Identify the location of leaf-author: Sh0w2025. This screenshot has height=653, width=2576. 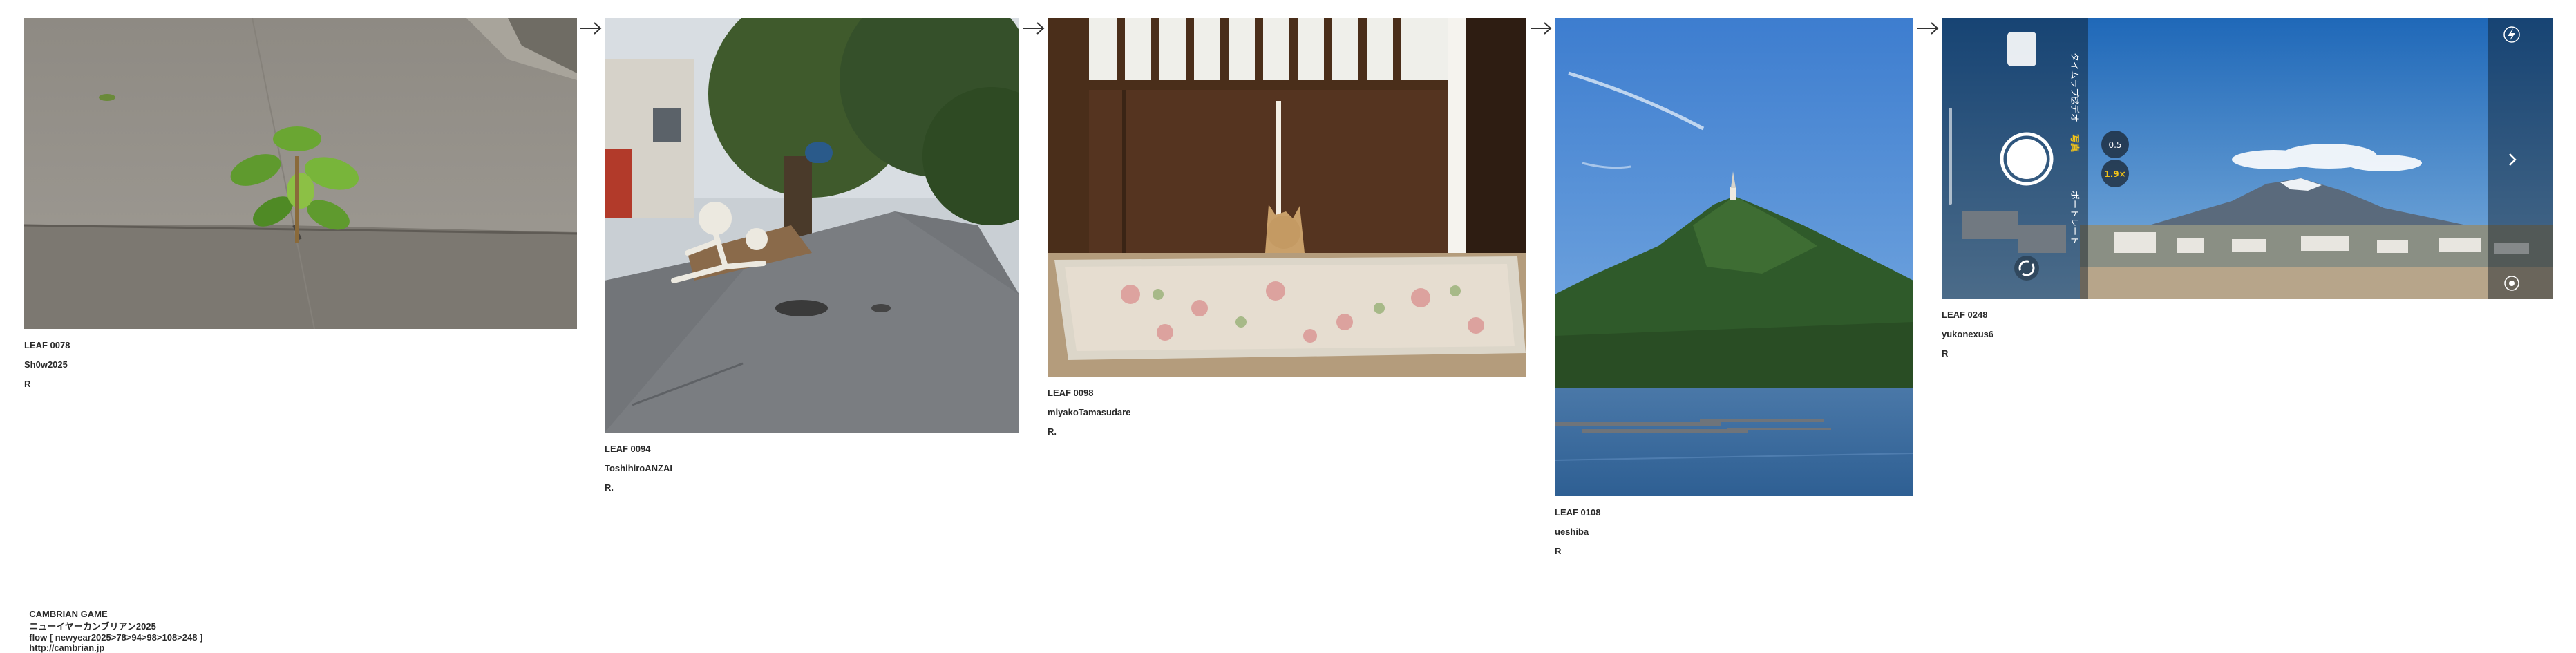
(300, 365).